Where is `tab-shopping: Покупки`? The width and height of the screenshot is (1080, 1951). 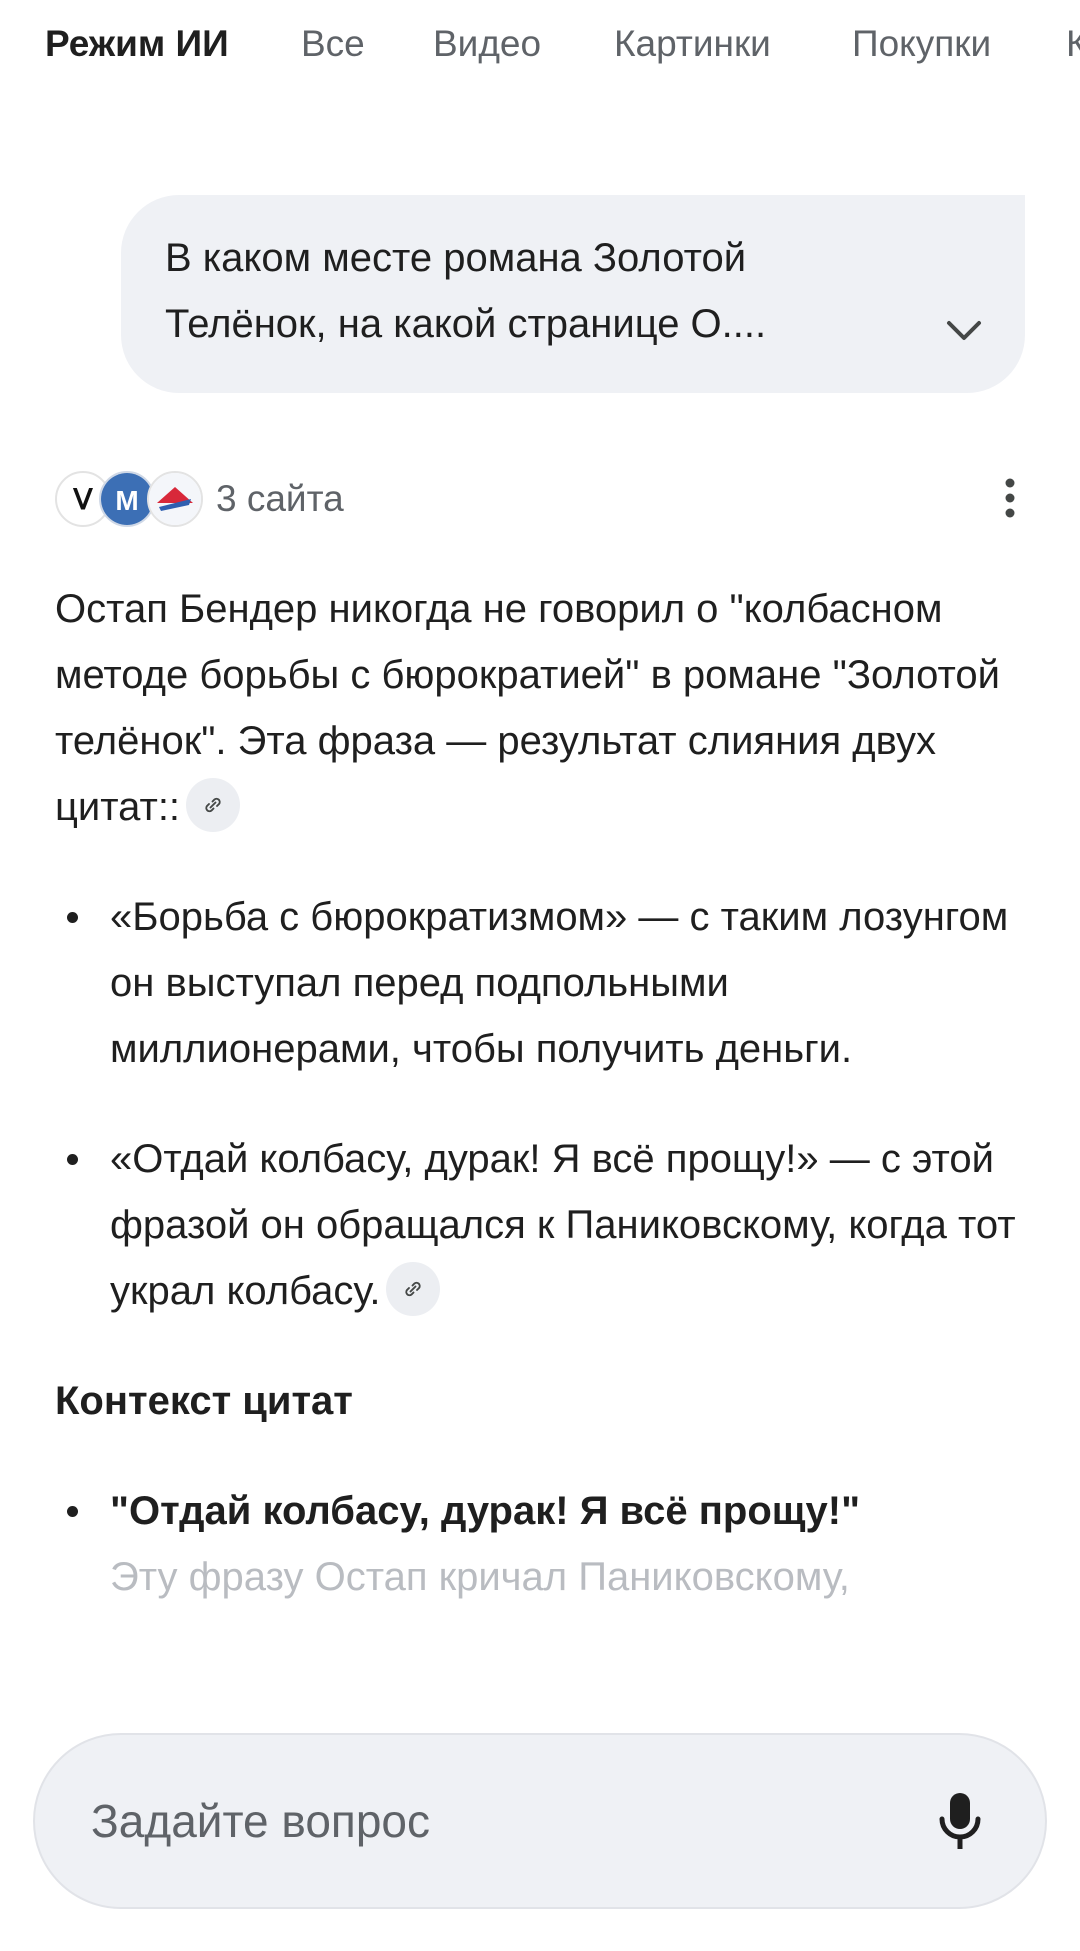 tab-shopping: Покупки is located at coordinates (921, 44).